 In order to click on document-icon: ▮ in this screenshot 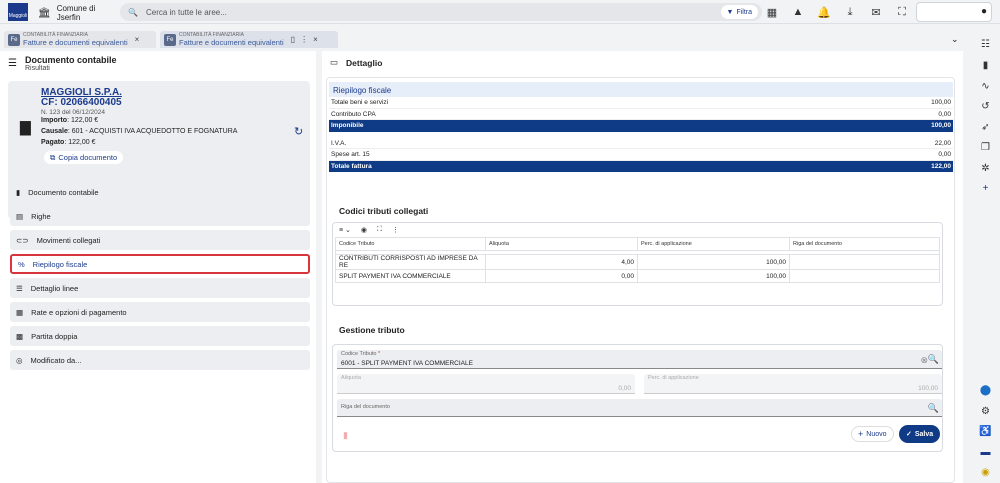, I will do `click(18, 192)`.